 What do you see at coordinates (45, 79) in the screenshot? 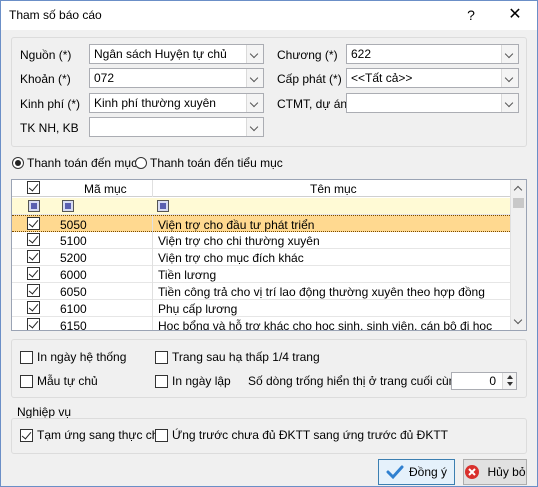
I see `khoan-label: Khoản (*)` at bounding box center [45, 79].